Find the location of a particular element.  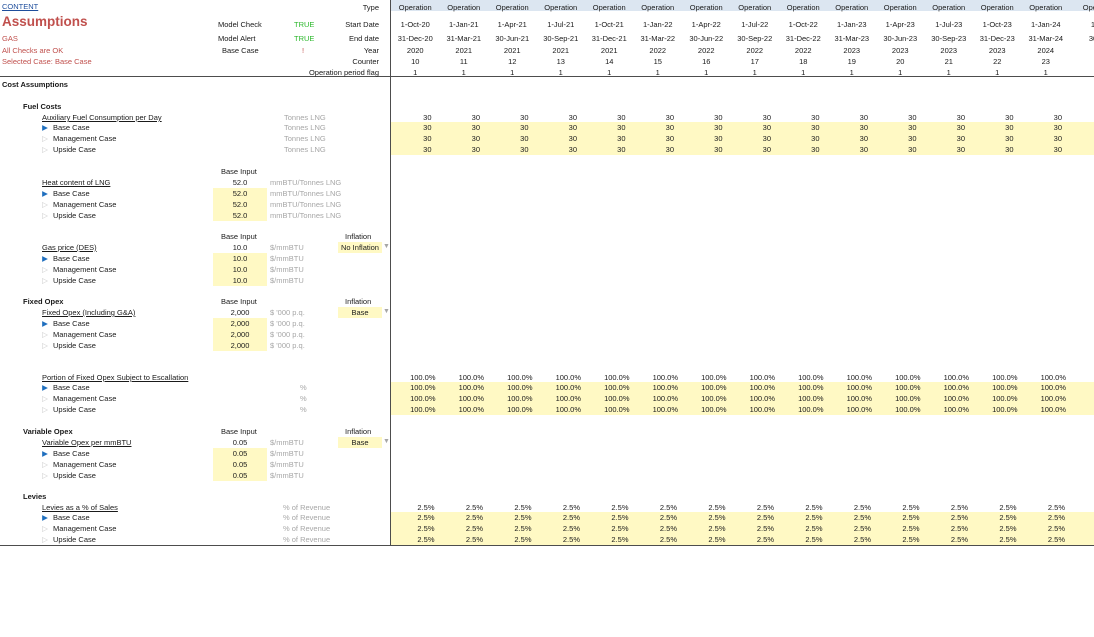

heat_content-management-input: 52.0 is located at coordinates (240, 204).